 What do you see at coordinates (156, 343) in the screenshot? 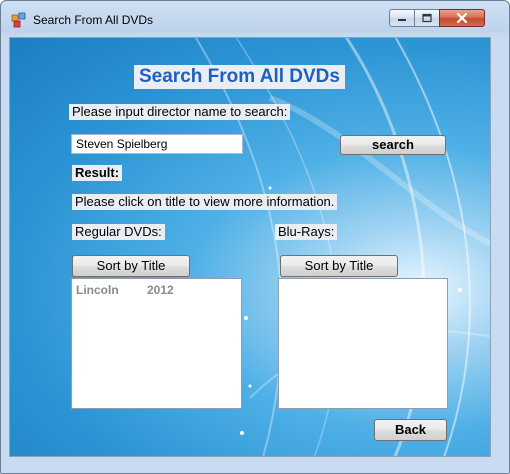
I see `regular-dvds-list: Lincoln 2012` at bounding box center [156, 343].